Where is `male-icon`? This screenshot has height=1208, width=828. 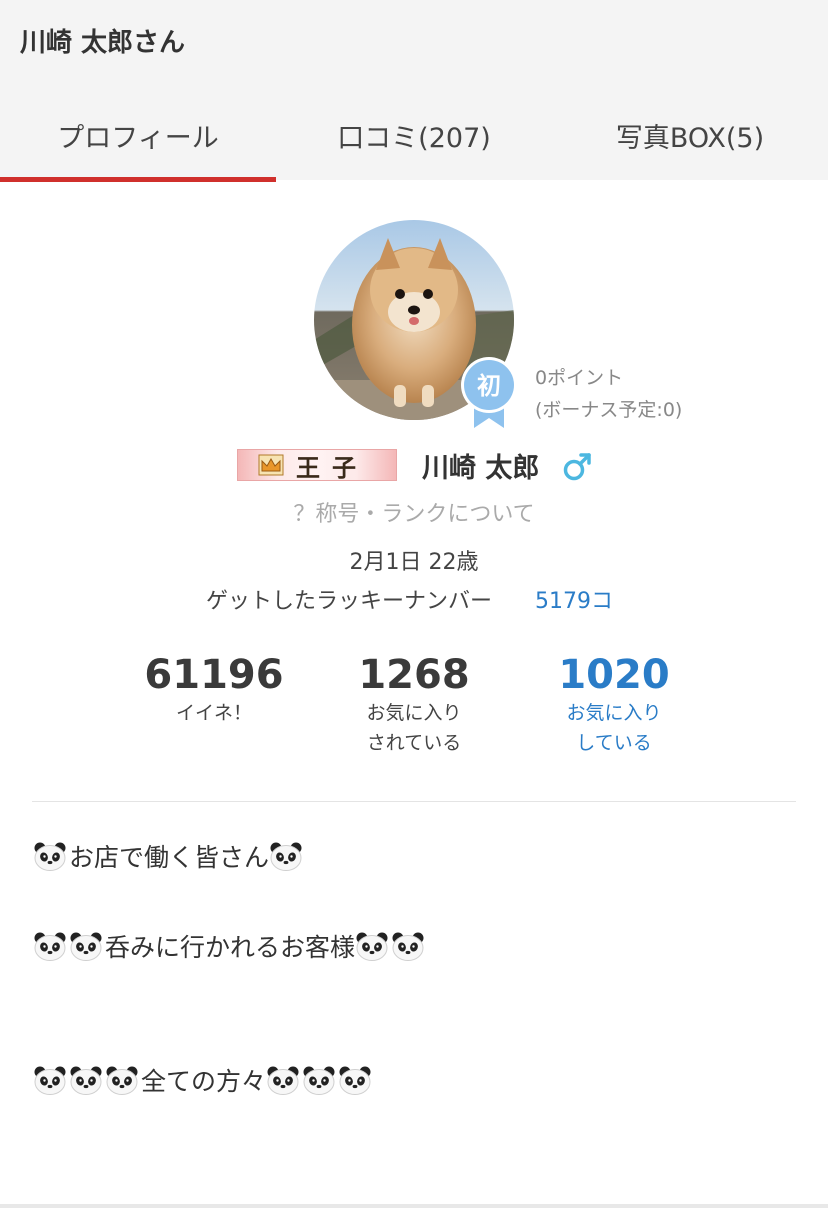 male-icon is located at coordinates (577, 467).